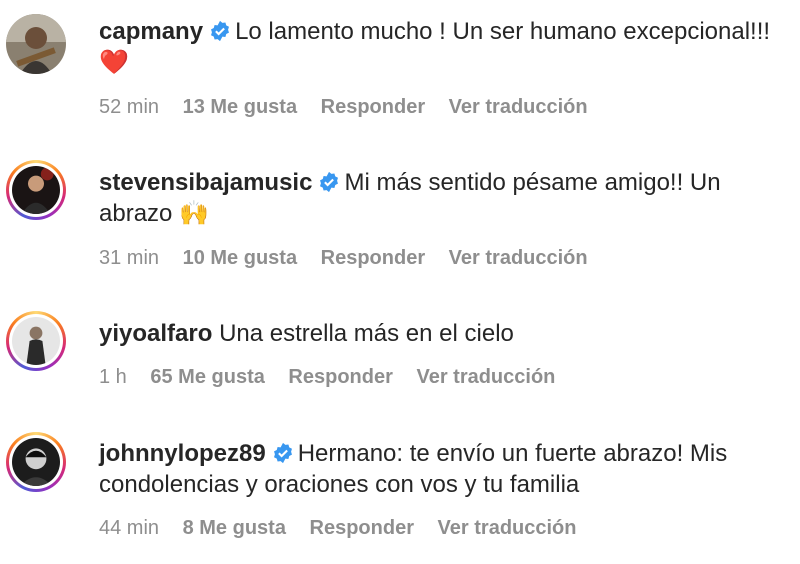  I want to click on raised-hands-emoji: 🙌, so click(194, 213).